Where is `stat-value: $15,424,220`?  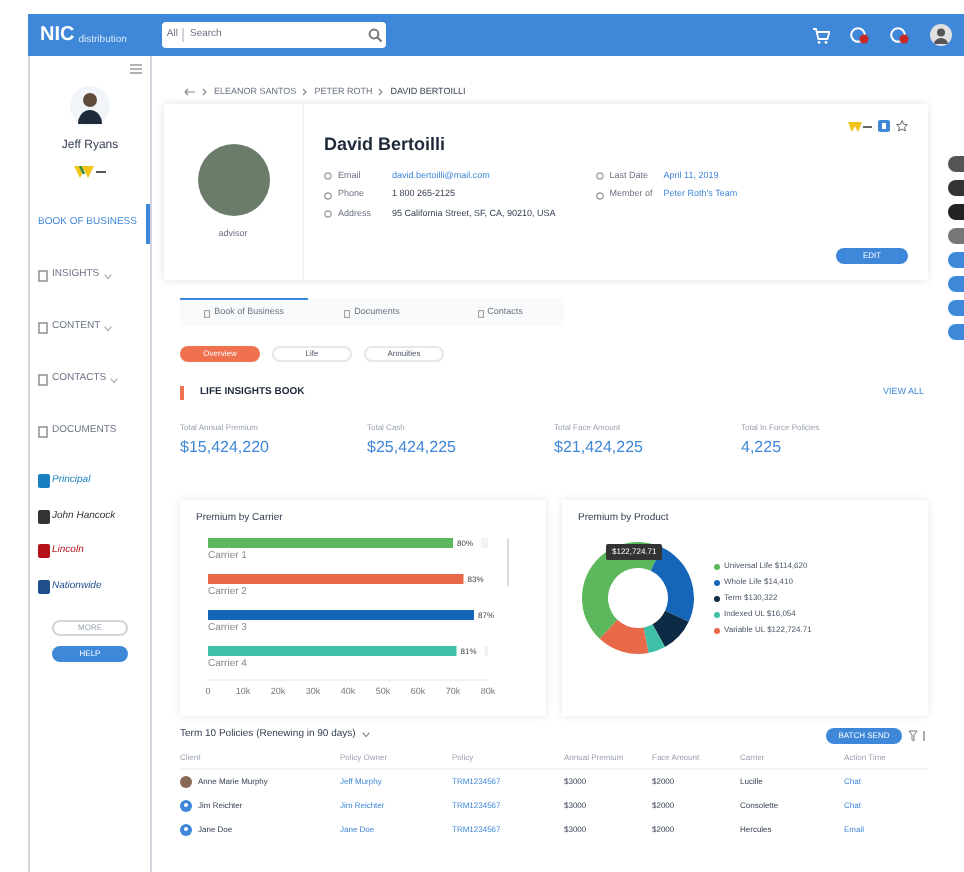
stat-value: $15,424,220 is located at coordinates (225, 447).